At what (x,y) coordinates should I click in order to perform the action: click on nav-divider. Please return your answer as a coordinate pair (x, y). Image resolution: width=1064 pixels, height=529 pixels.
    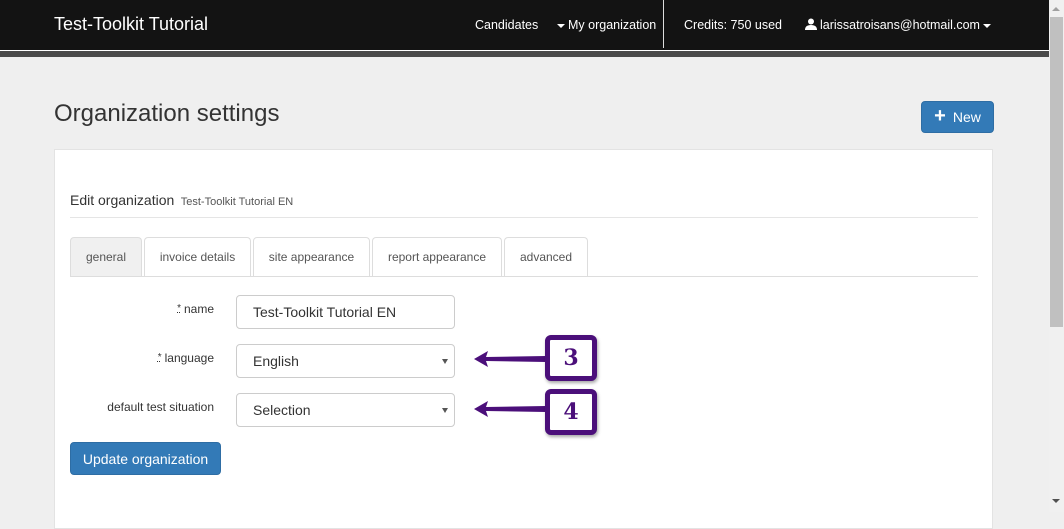
    Looking at the image, I should click on (663, 24).